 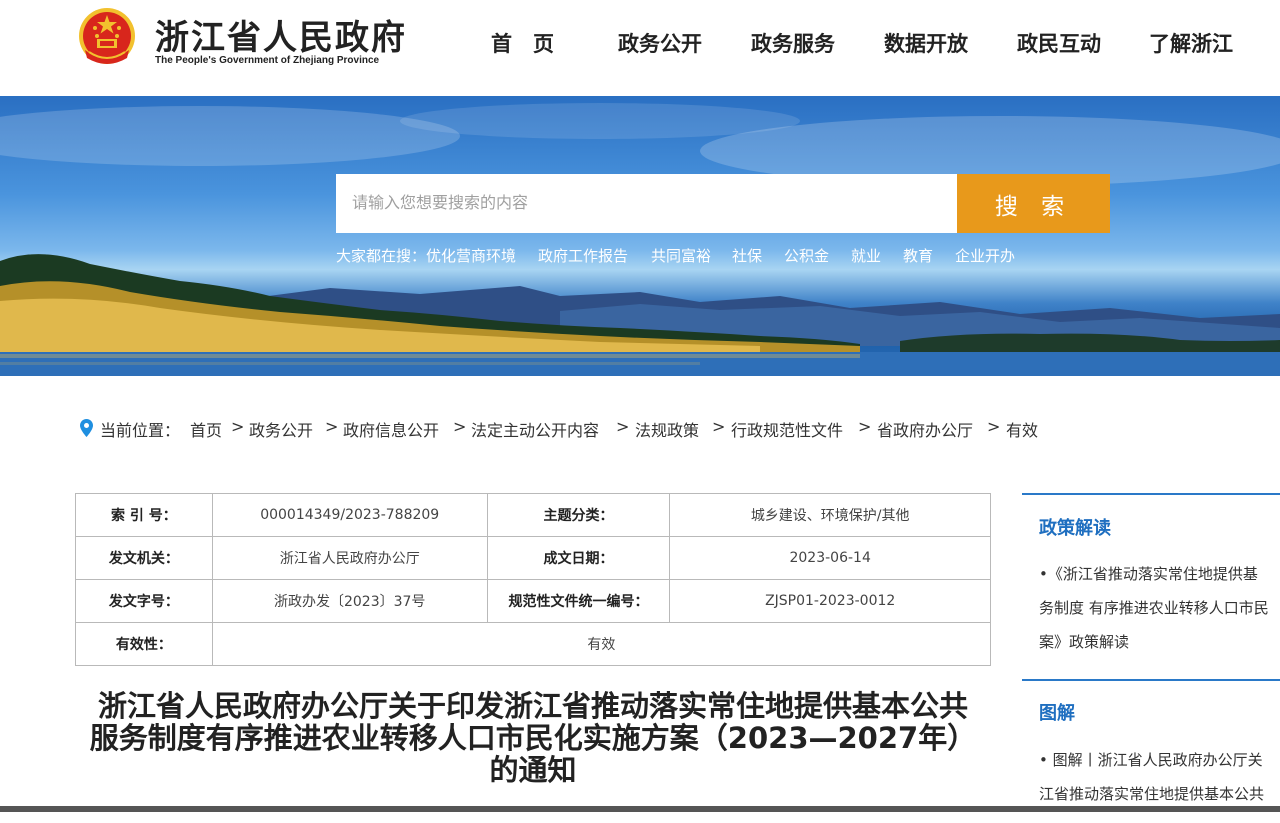 What do you see at coordinates (793, 43) in the screenshot?
I see `nav-government-services: 政务服务` at bounding box center [793, 43].